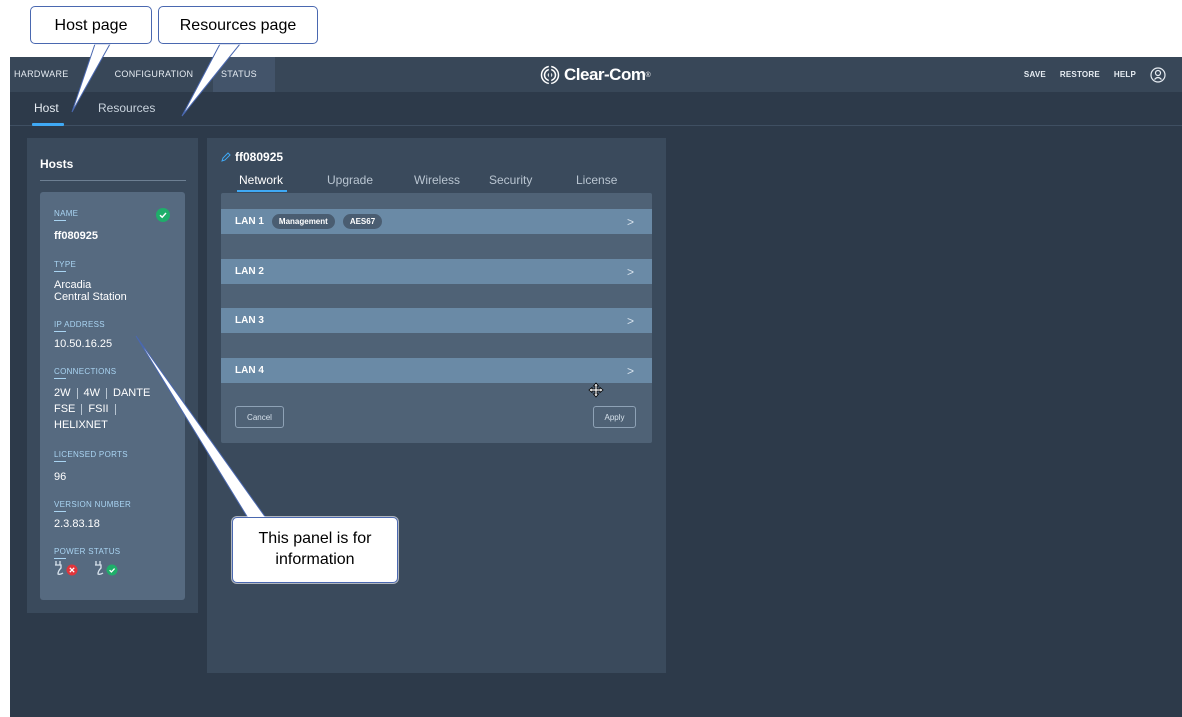 The height and width of the screenshot is (717, 1182). What do you see at coordinates (362, 221) in the screenshot?
I see `tag-aes67: AES67` at bounding box center [362, 221].